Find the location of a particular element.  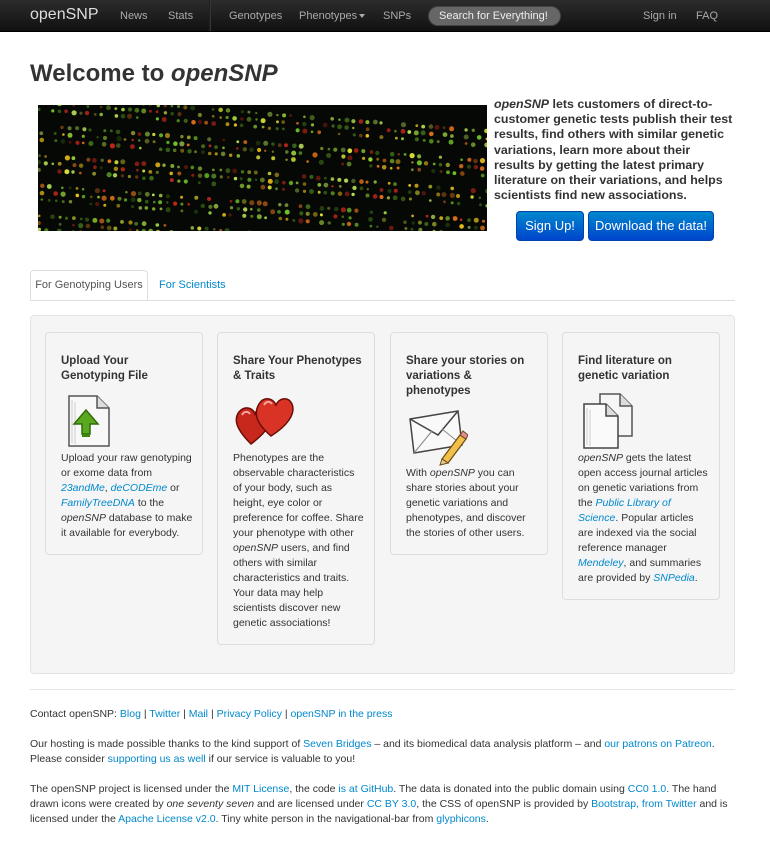

inline-link: Privacy Policy is located at coordinates (249, 714).